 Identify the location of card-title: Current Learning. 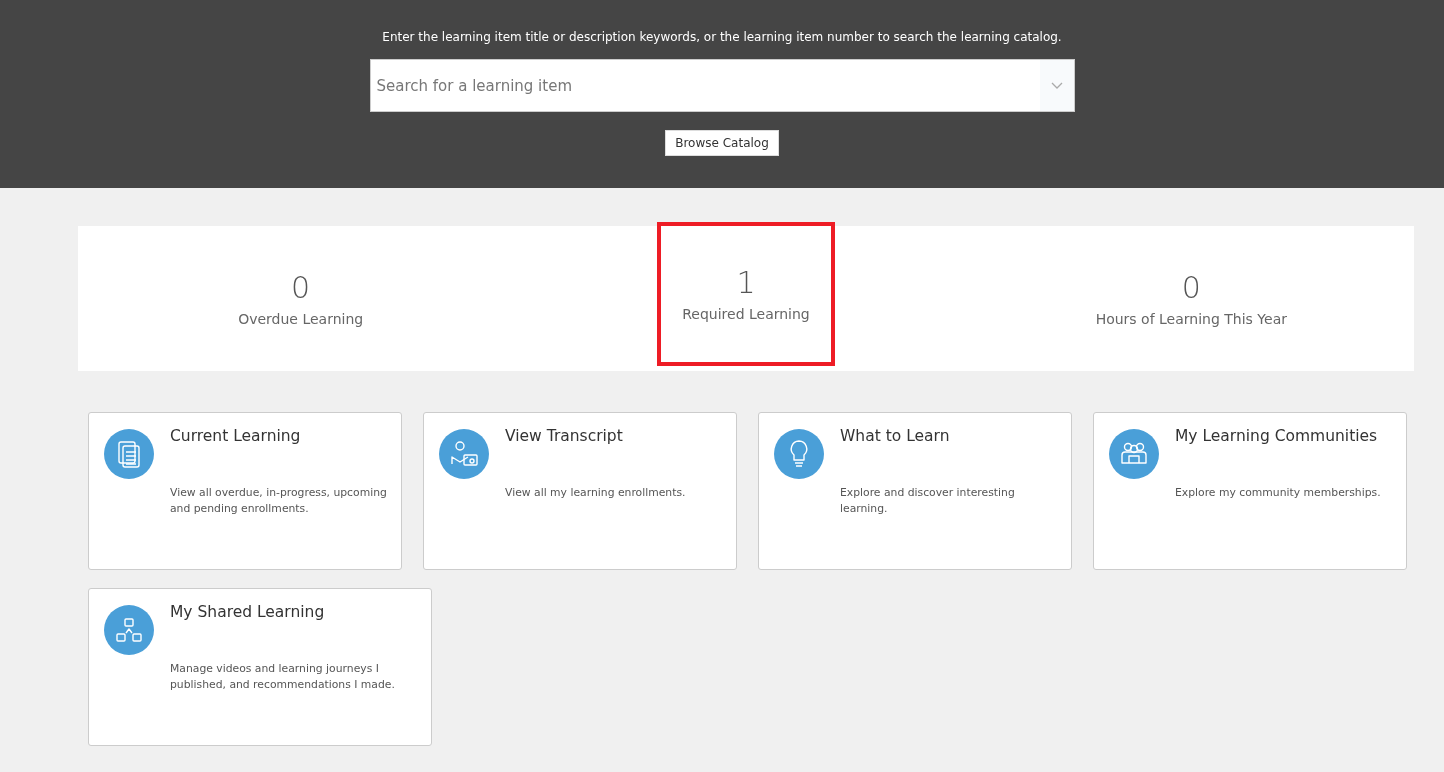
(278, 436).